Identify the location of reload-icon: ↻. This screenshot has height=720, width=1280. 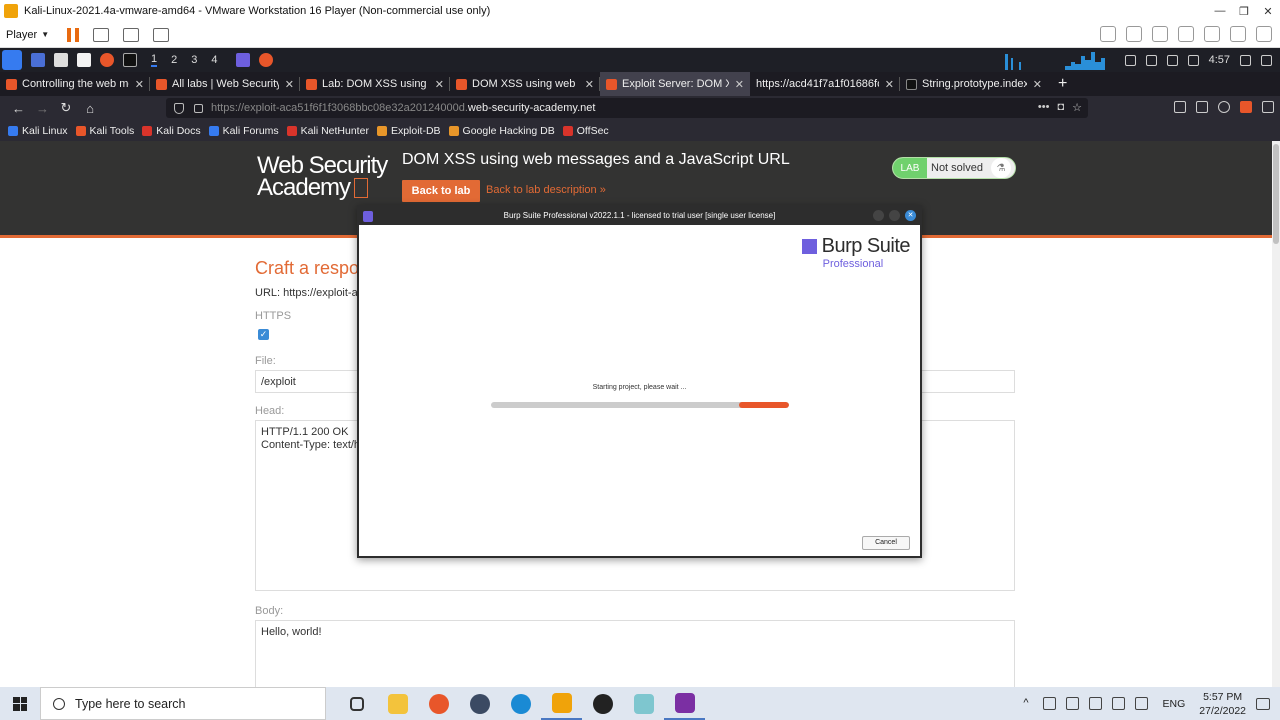
(66, 108).